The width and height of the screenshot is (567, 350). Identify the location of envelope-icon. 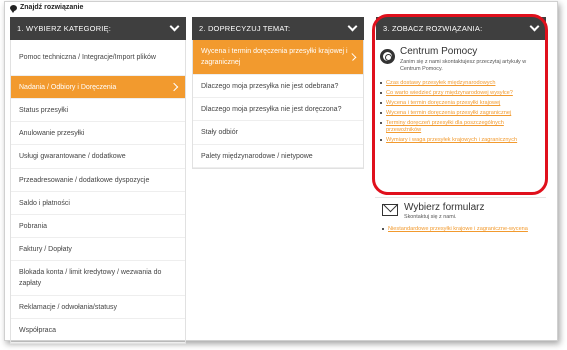
(390, 210).